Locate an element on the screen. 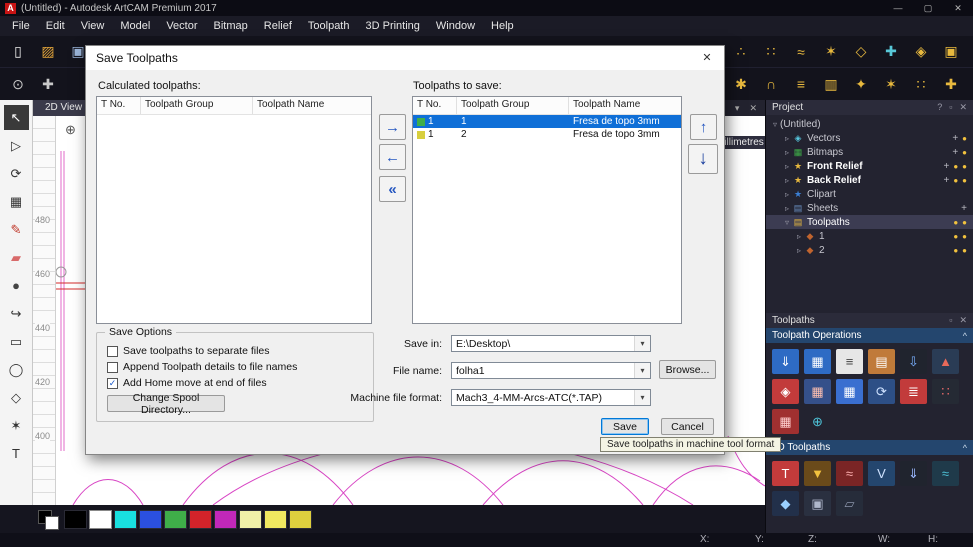 The height and width of the screenshot is (547, 973). material-setup-icon: ▦ is located at coordinates (817, 391).